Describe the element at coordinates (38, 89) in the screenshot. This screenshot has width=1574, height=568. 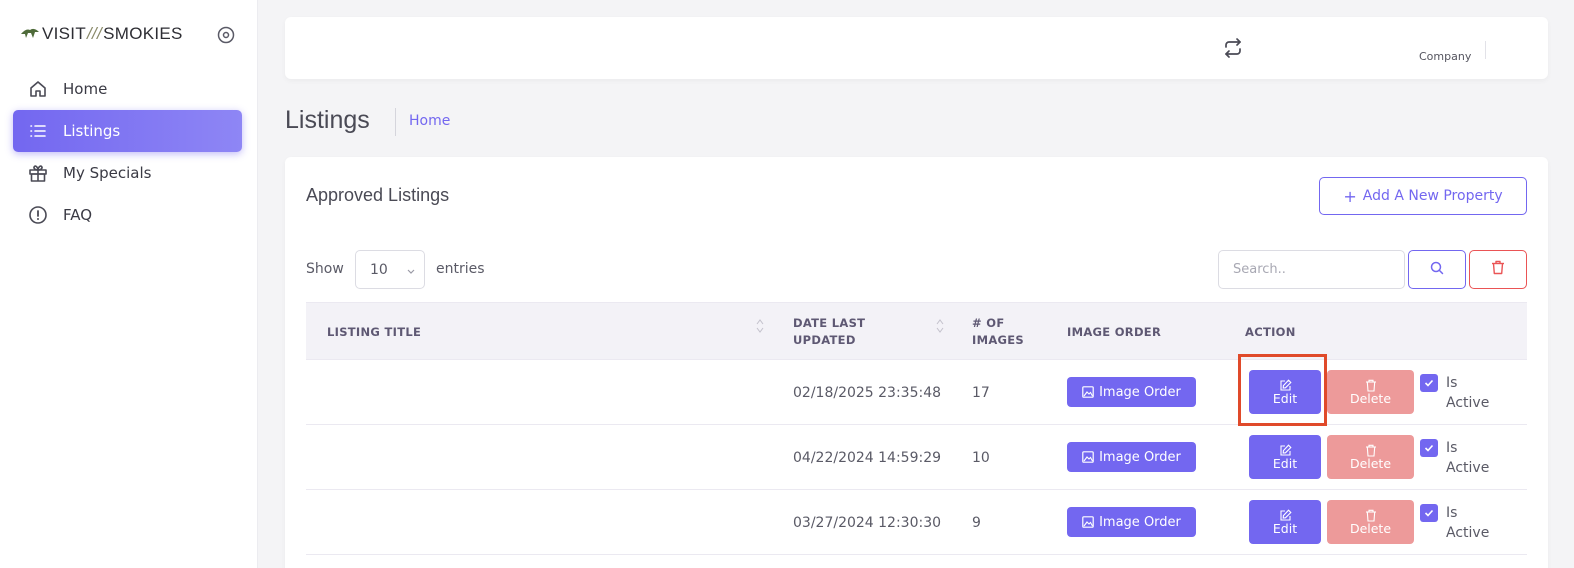
I see `home-icon` at that location.